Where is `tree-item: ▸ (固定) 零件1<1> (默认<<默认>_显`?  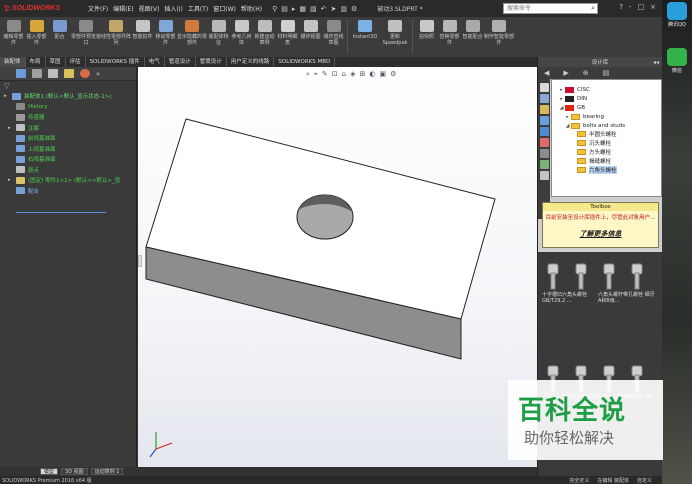 tree-item: ▸ (固定) 零件1<1> (默认<<默认>_显 is located at coordinates (70, 180).